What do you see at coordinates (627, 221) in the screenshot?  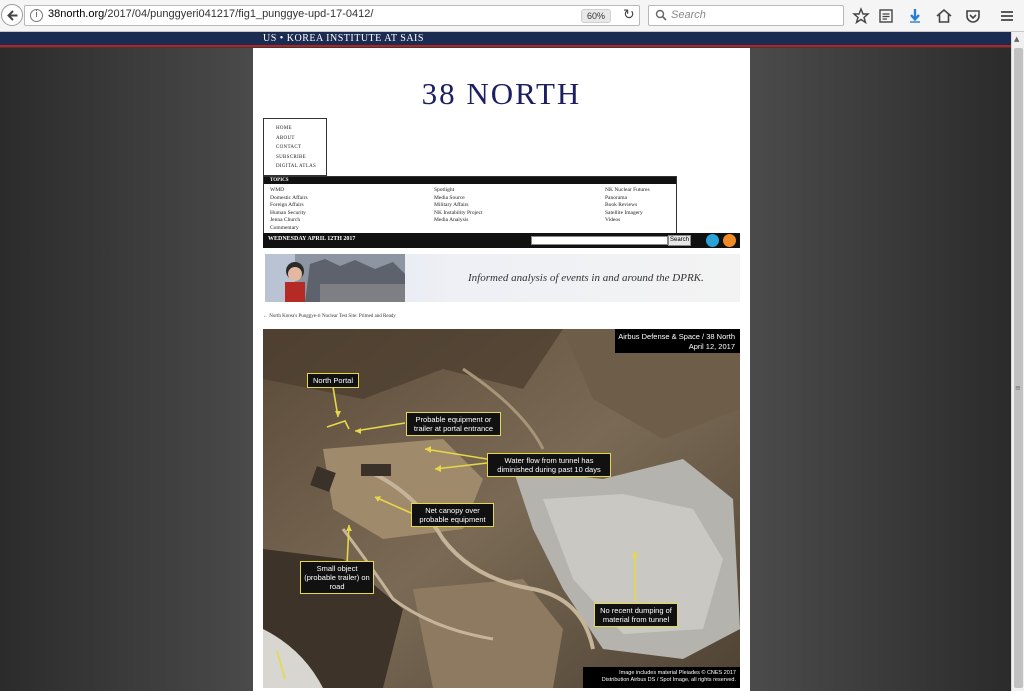 I see `topic-link: Videos` at bounding box center [627, 221].